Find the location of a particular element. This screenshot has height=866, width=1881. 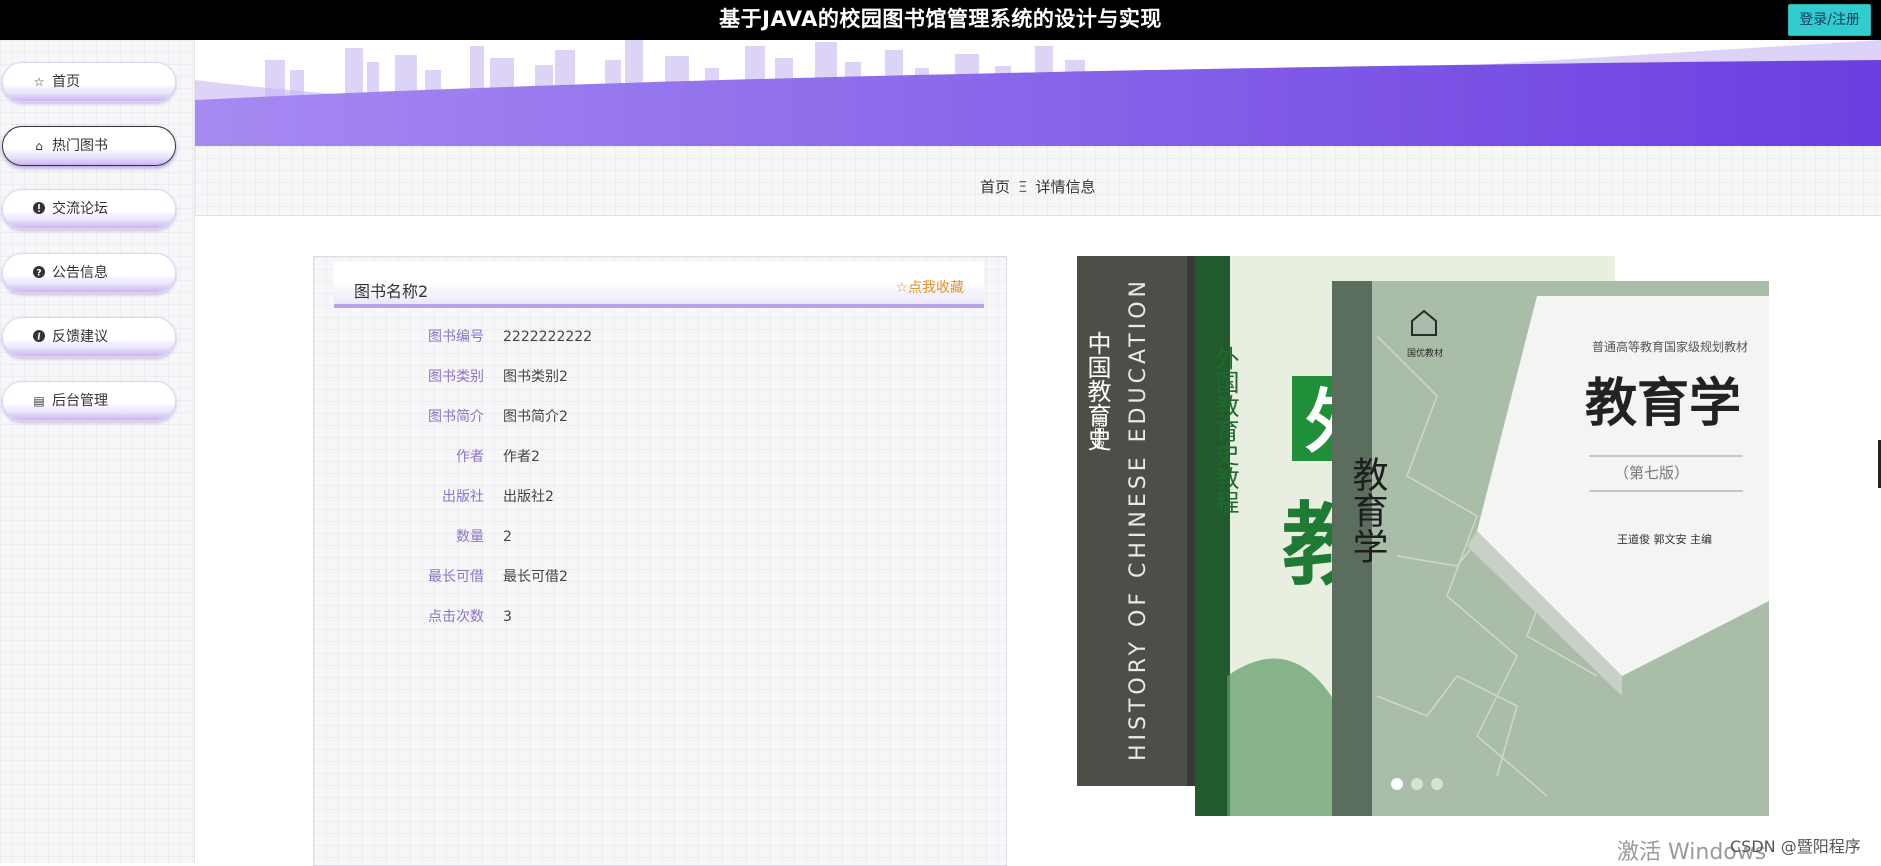

field-label: 点击次数 is located at coordinates (456, 617).